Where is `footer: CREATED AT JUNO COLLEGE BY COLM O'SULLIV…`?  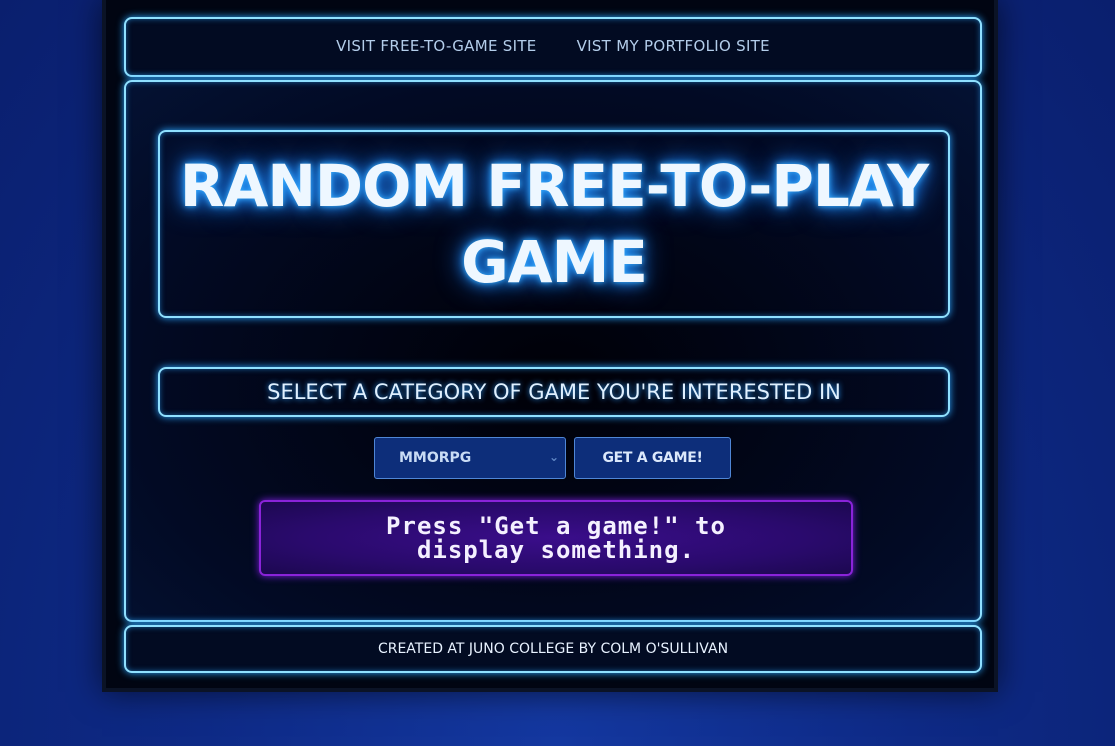 footer: CREATED AT JUNO COLLEGE BY COLM O'SULLIV… is located at coordinates (553, 649).